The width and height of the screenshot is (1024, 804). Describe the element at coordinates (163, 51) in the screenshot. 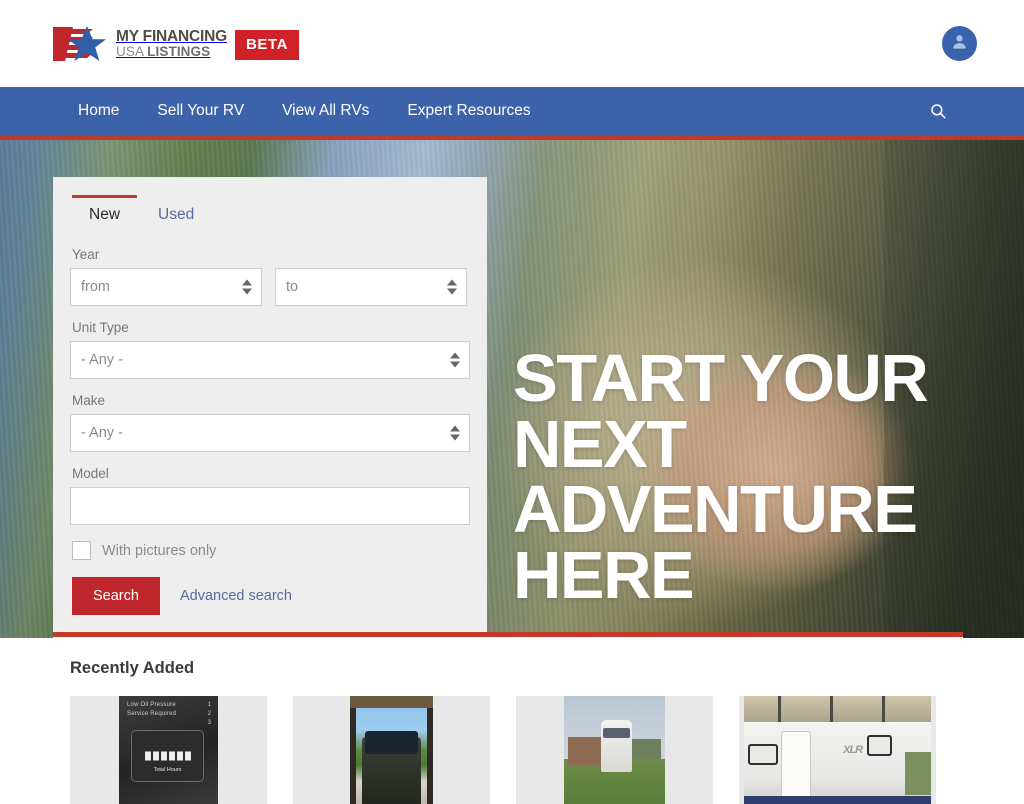

I see `logo-line-2: USA LISTINGS` at that location.